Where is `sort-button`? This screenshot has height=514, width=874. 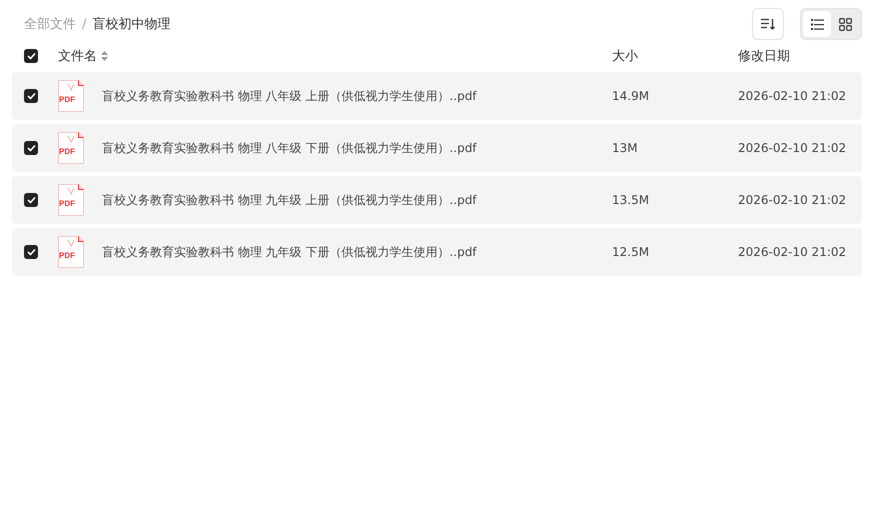
sort-button is located at coordinates (768, 24).